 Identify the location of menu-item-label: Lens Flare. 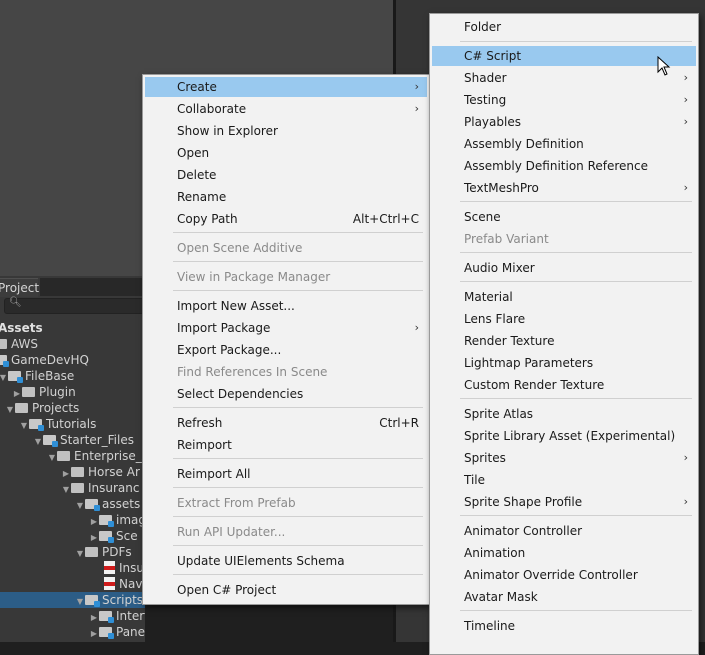
(495, 319).